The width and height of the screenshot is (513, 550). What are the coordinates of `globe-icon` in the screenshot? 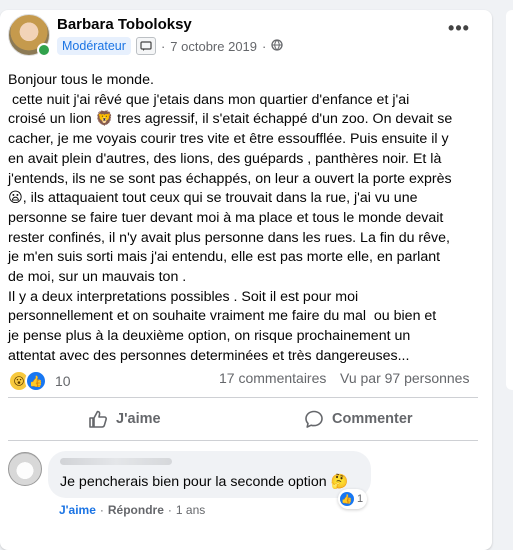 It's located at (277, 46).